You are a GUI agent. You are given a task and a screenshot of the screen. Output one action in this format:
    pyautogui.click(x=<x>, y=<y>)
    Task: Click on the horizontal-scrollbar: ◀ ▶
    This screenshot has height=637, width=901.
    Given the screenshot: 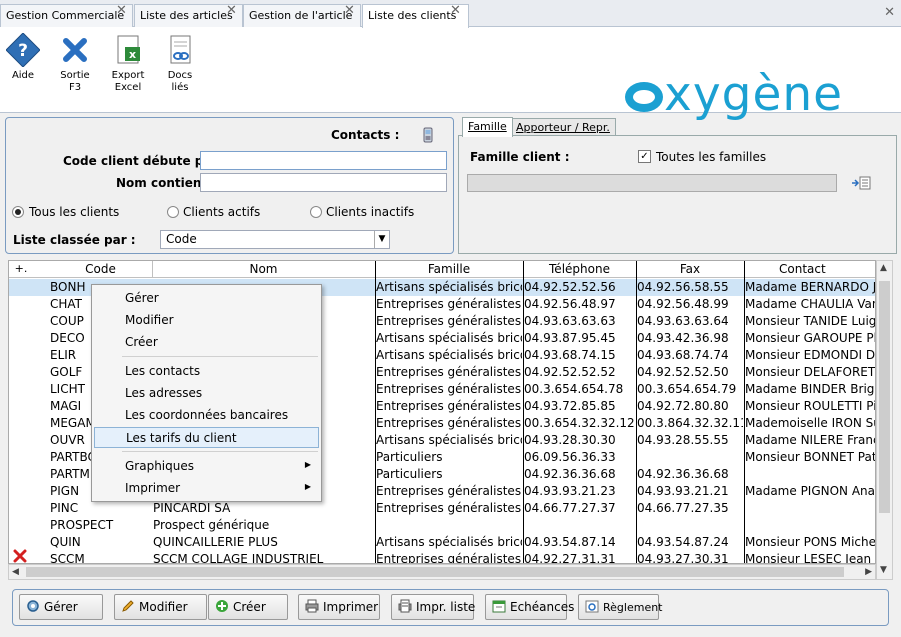 What is the action you would take?
    pyautogui.click(x=442, y=572)
    